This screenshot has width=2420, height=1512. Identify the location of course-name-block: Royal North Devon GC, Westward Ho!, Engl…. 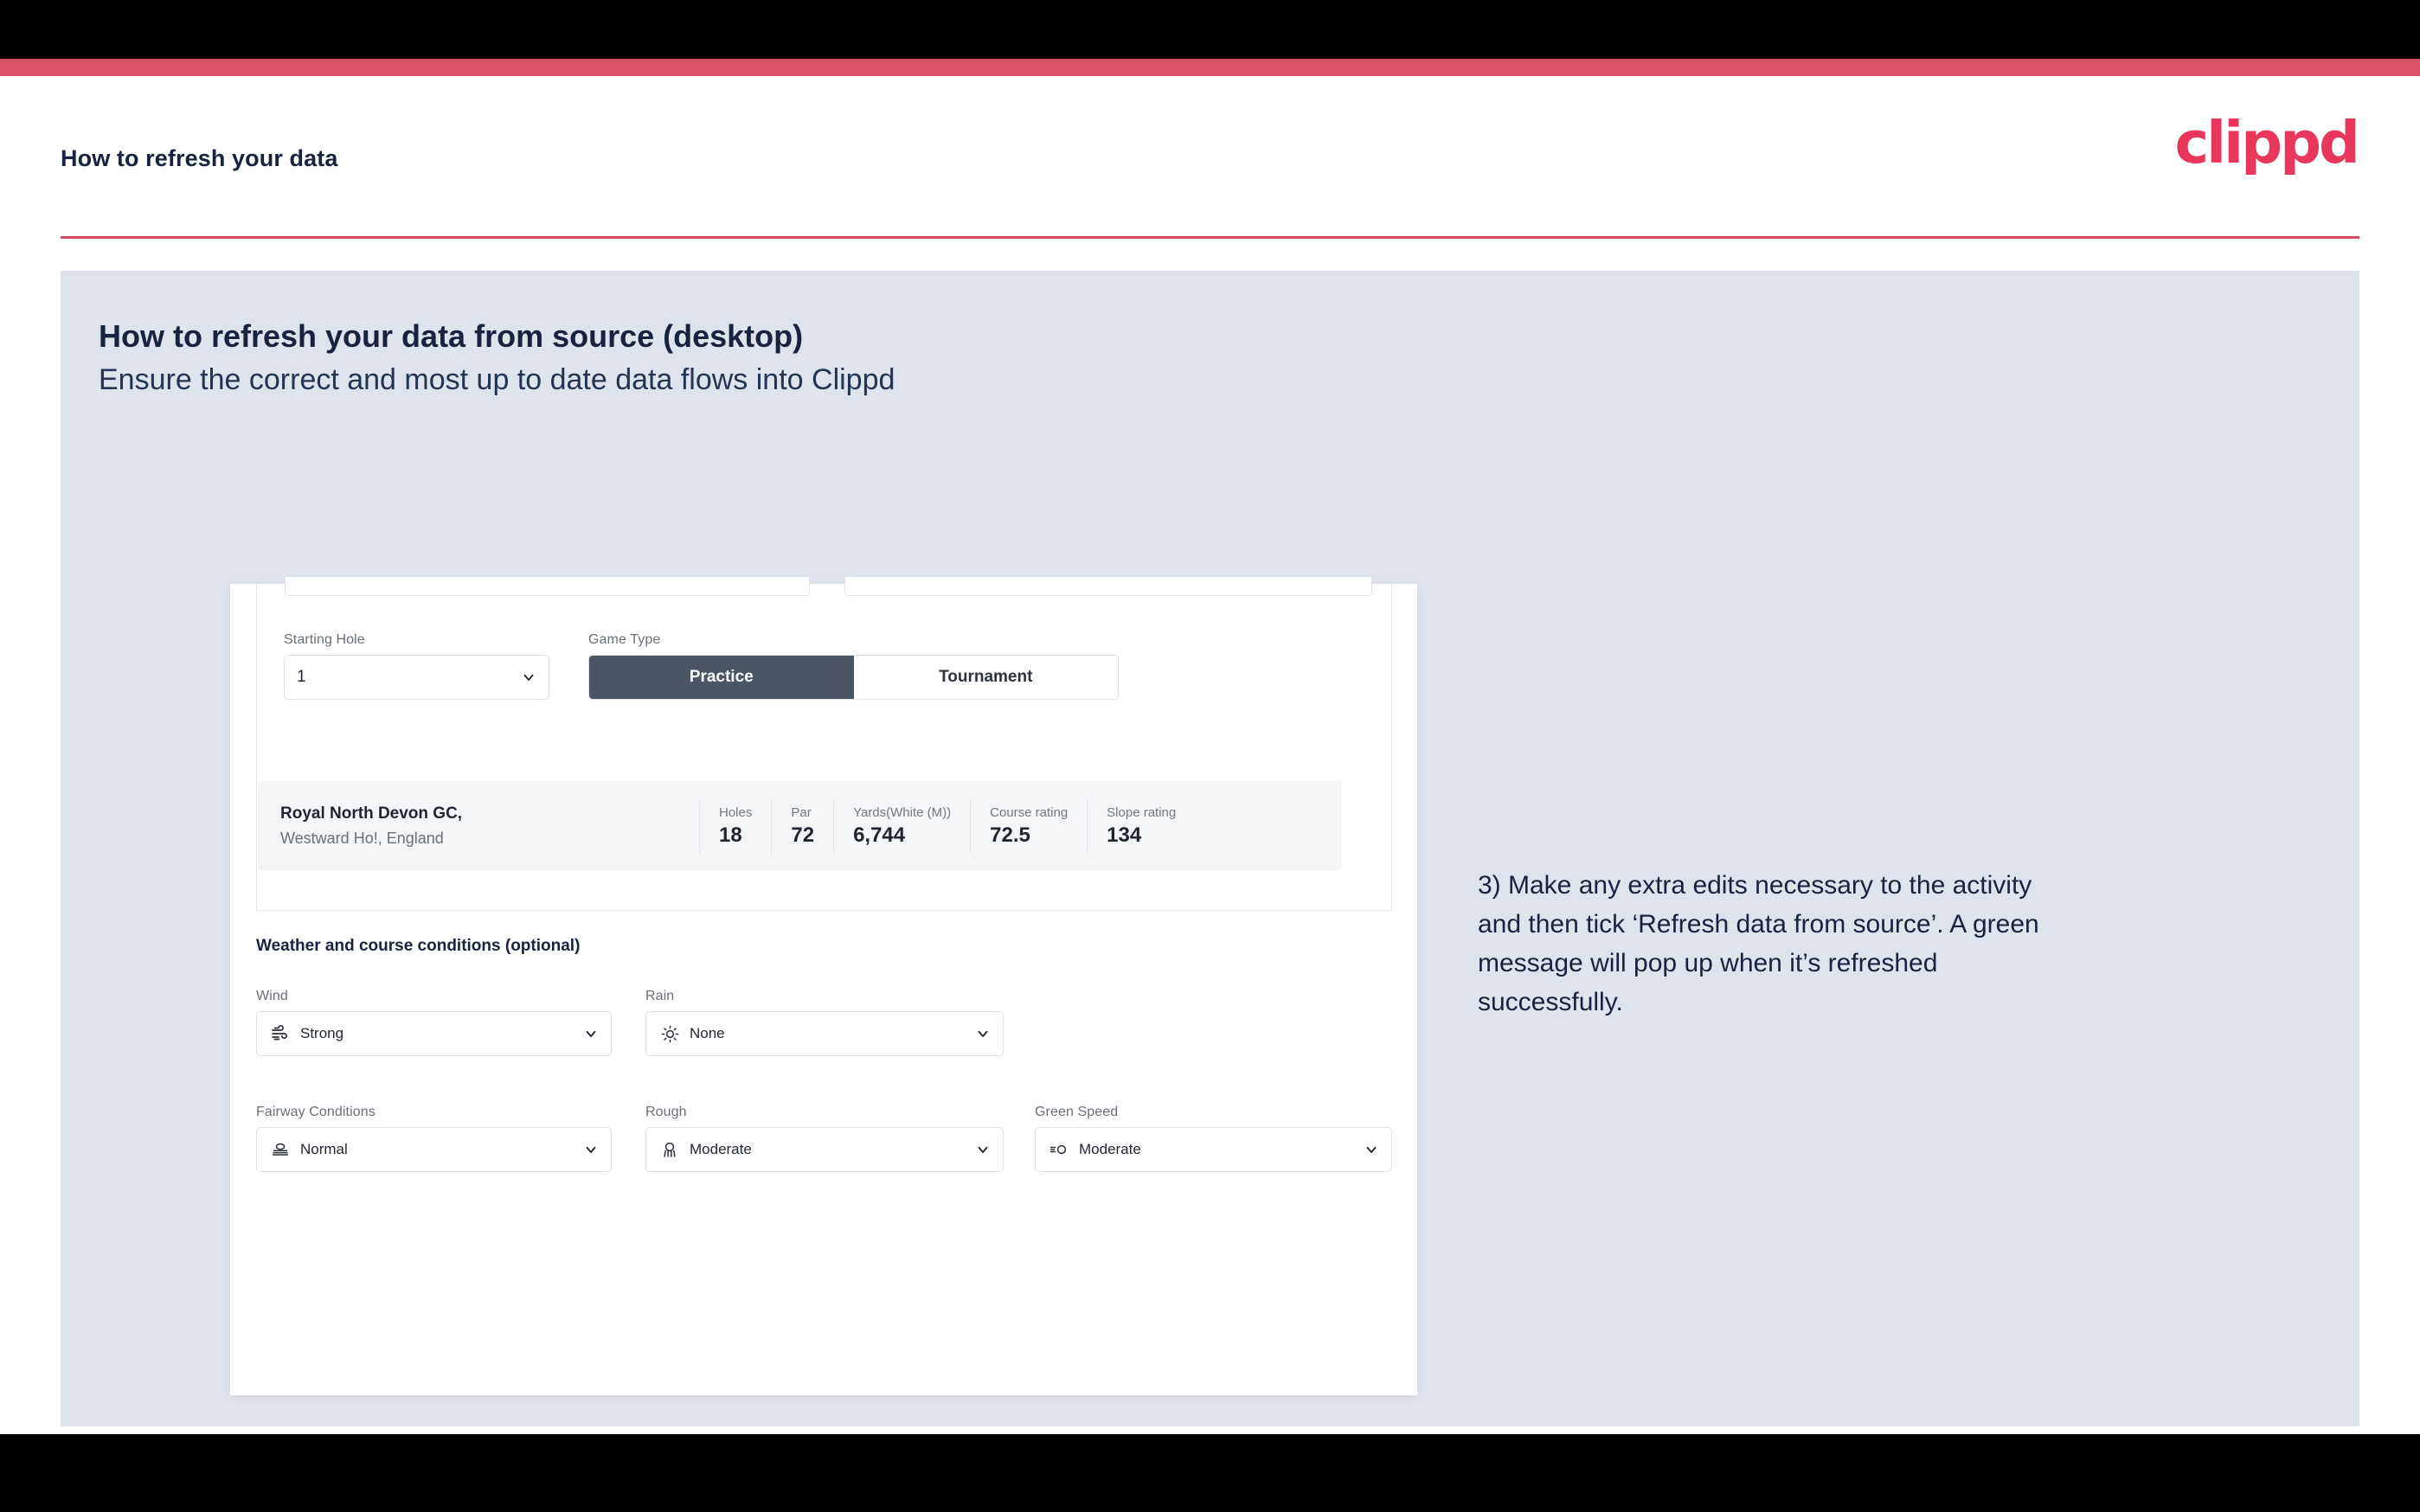
(478, 826).